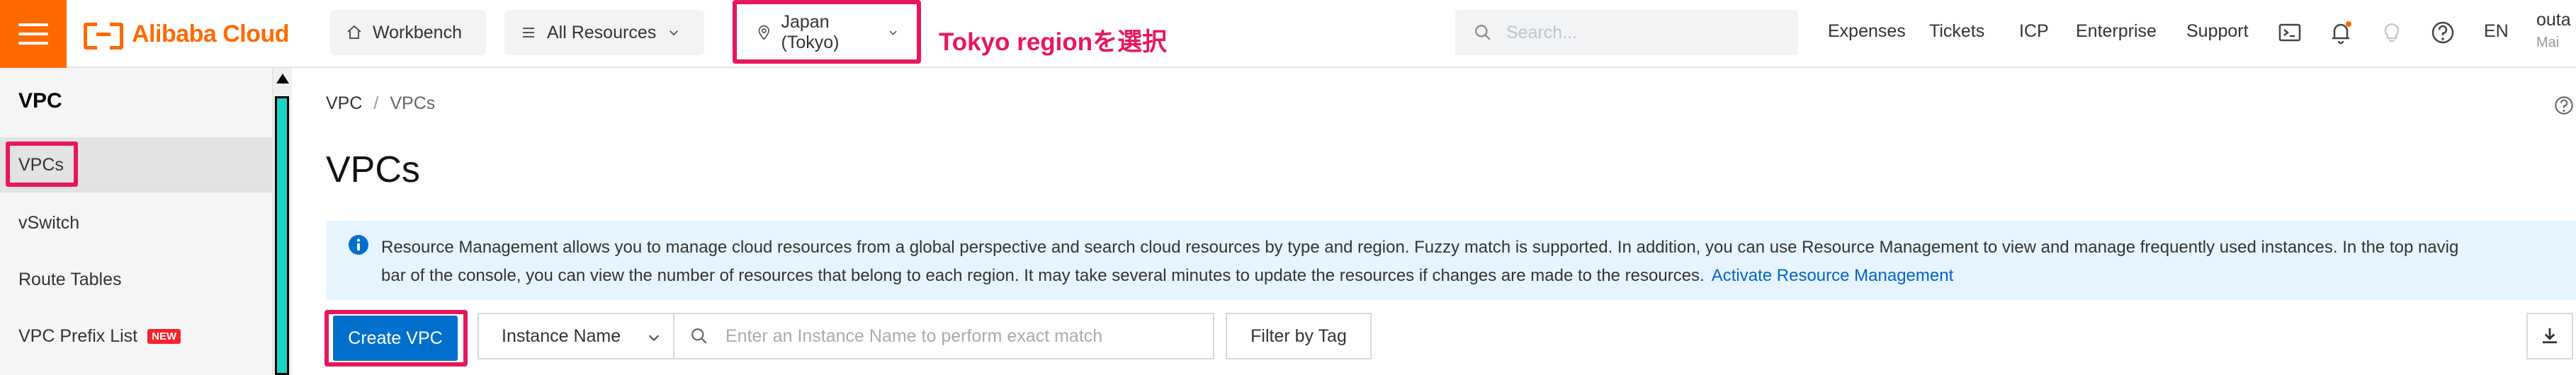 The height and width of the screenshot is (375, 2576). Describe the element at coordinates (1053, 42) in the screenshot. I see `region-annotation-text: Tokyo regionを選択` at that location.